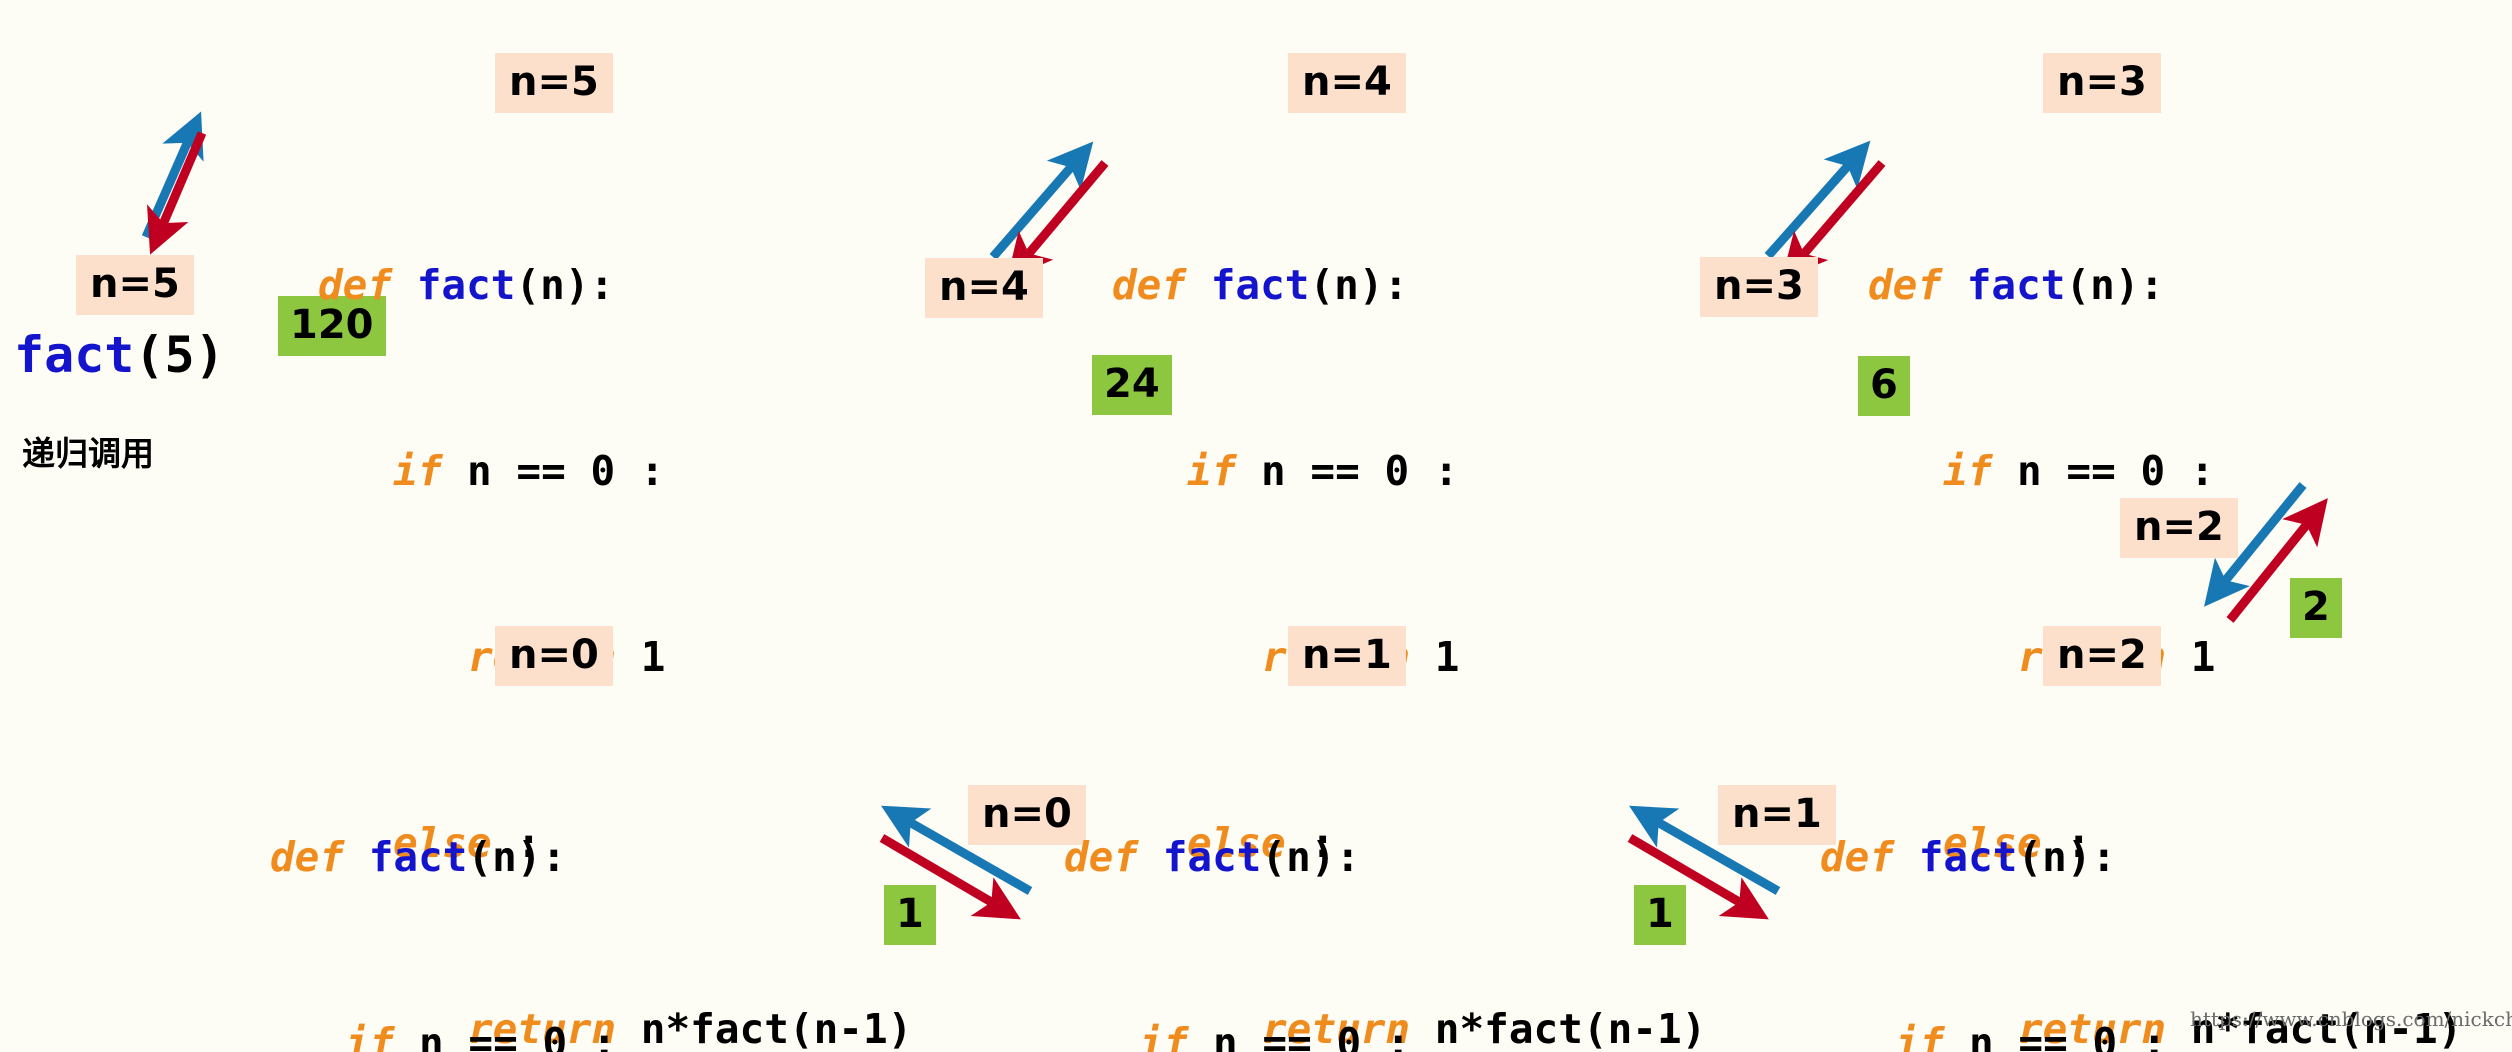  What do you see at coordinates (984, 288) in the screenshot?
I see `arg-label-n4: n=4` at bounding box center [984, 288].